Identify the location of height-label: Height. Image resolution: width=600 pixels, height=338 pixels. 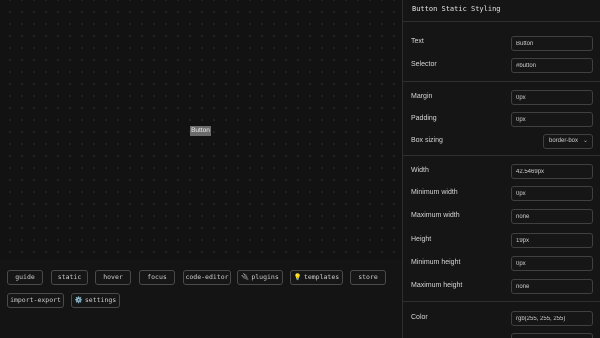
(421, 239).